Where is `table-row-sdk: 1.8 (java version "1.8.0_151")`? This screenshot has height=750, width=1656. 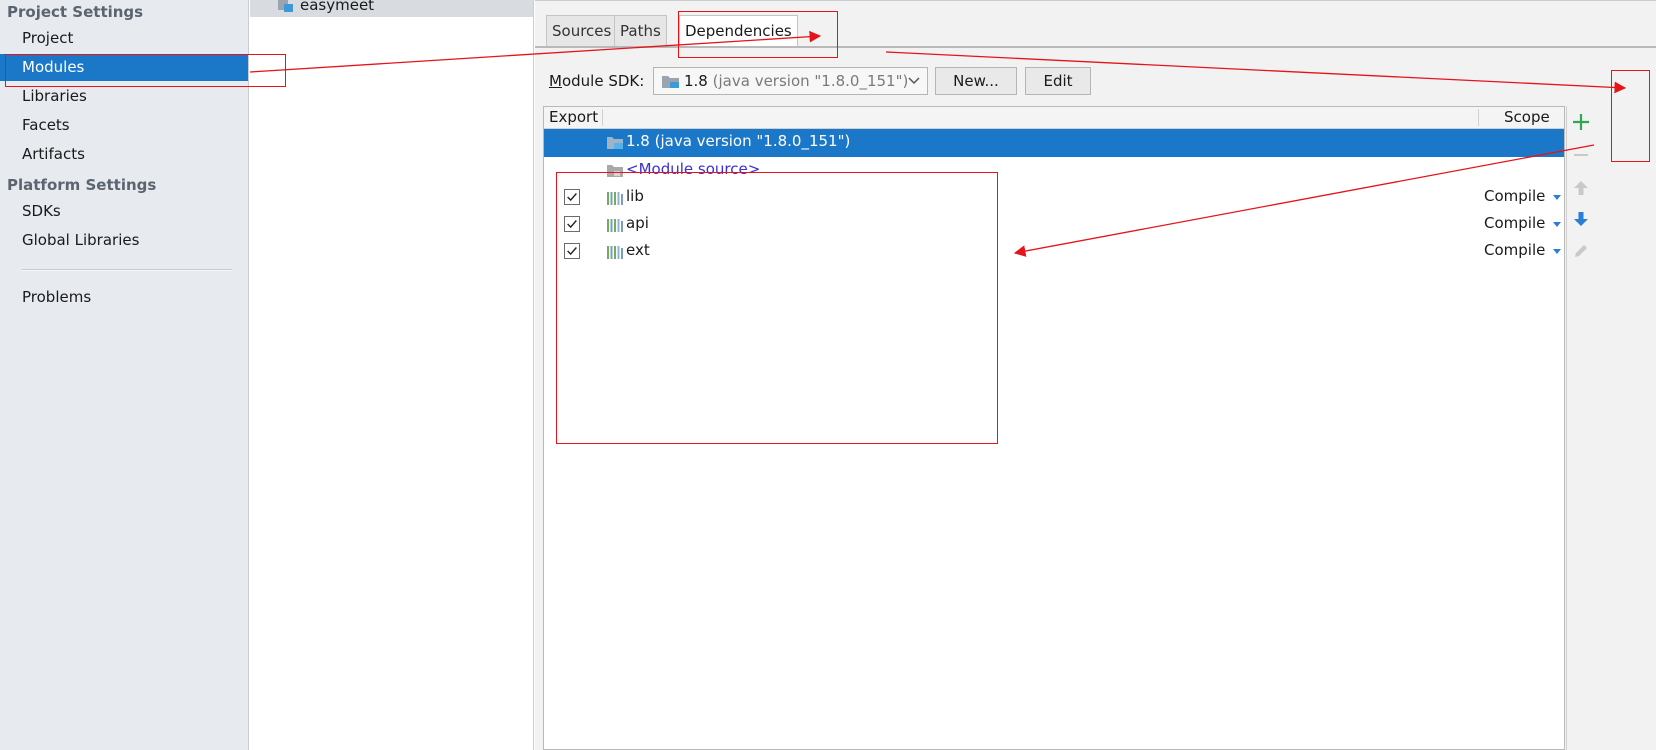 table-row-sdk: 1.8 (java version "1.8.0_151") is located at coordinates (1054, 143).